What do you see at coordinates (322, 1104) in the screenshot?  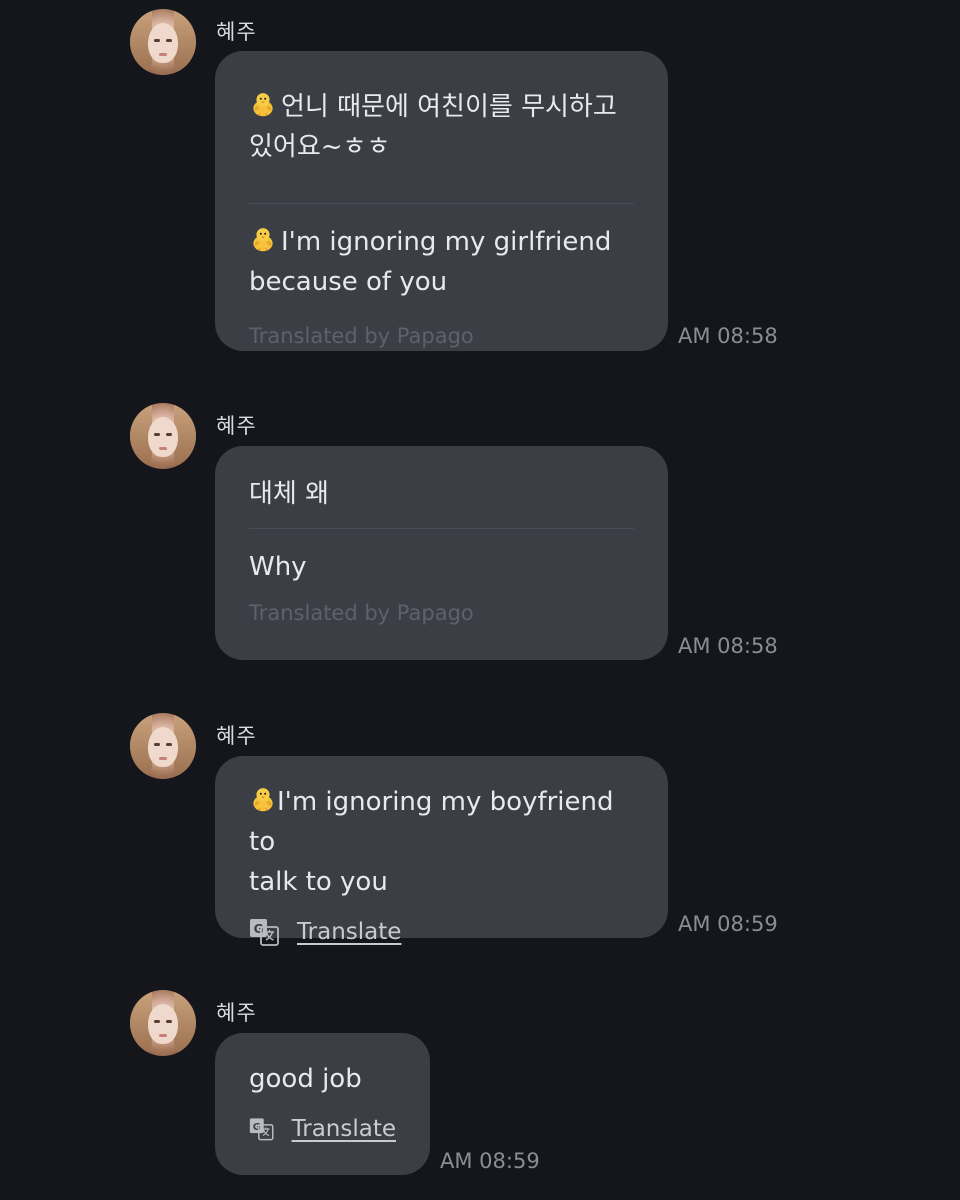 I see `message-bubble: good job Translate` at bounding box center [322, 1104].